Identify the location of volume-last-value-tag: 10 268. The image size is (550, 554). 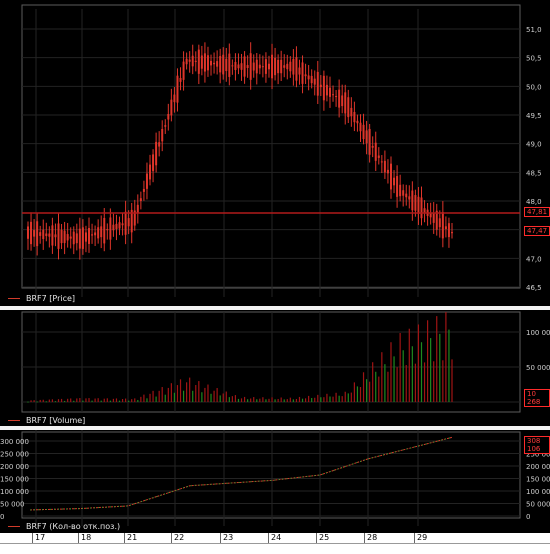
(537, 398).